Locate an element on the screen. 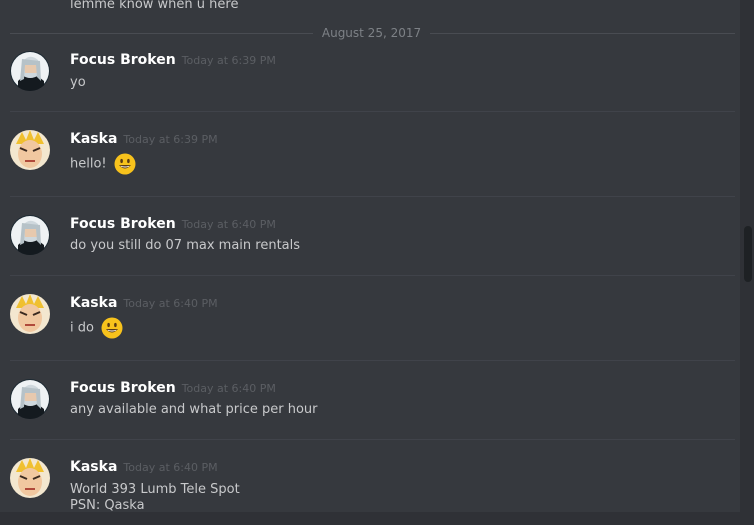 This screenshot has height=525, width=754. message-text-content: i do is located at coordinates (82, 328).